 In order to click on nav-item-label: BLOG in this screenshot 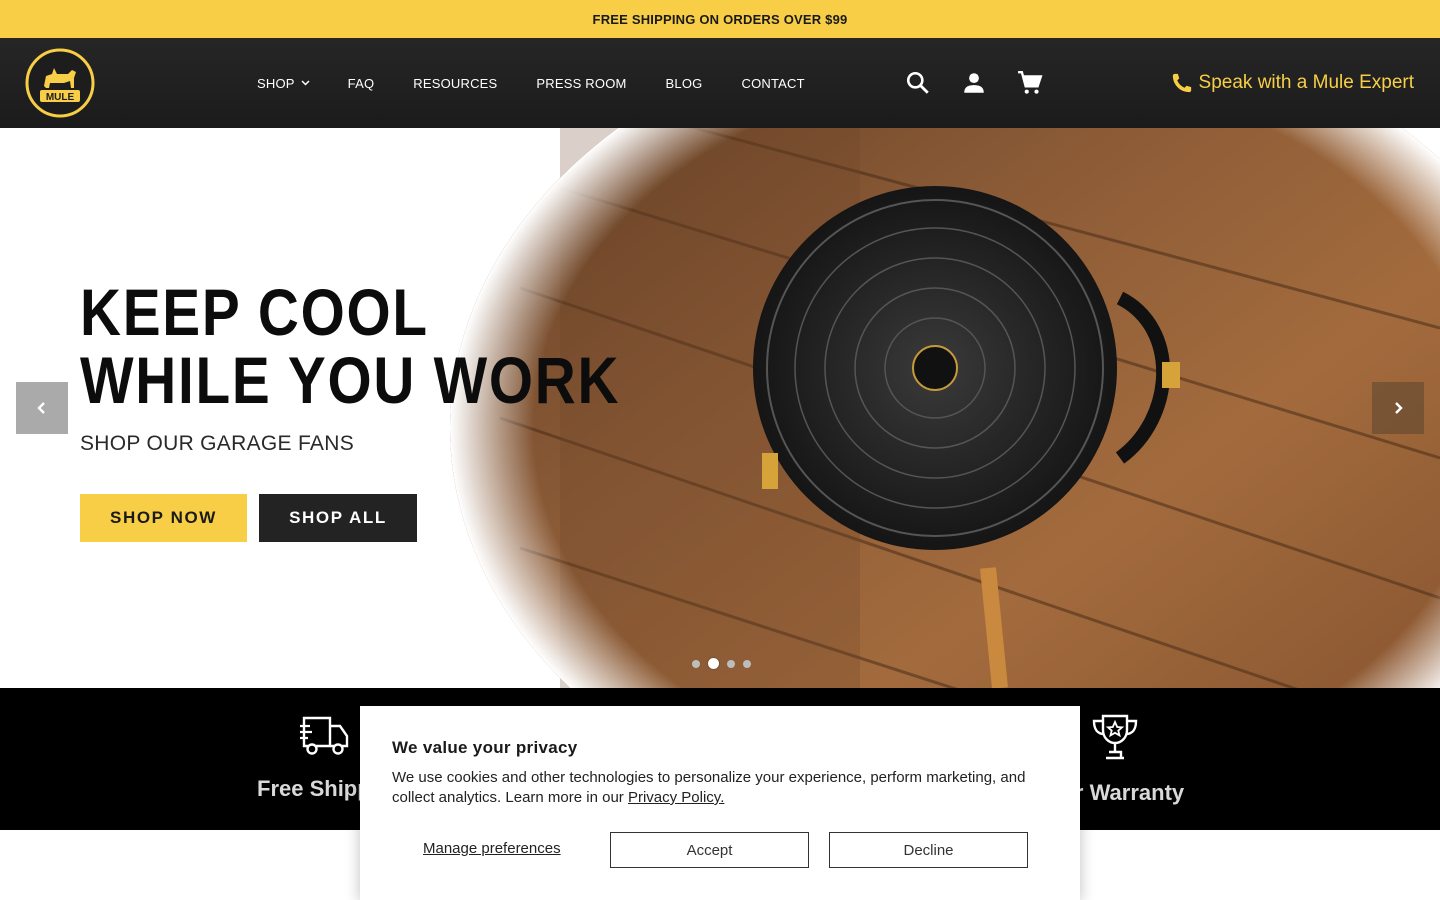, I will do `click(684, 83)`.